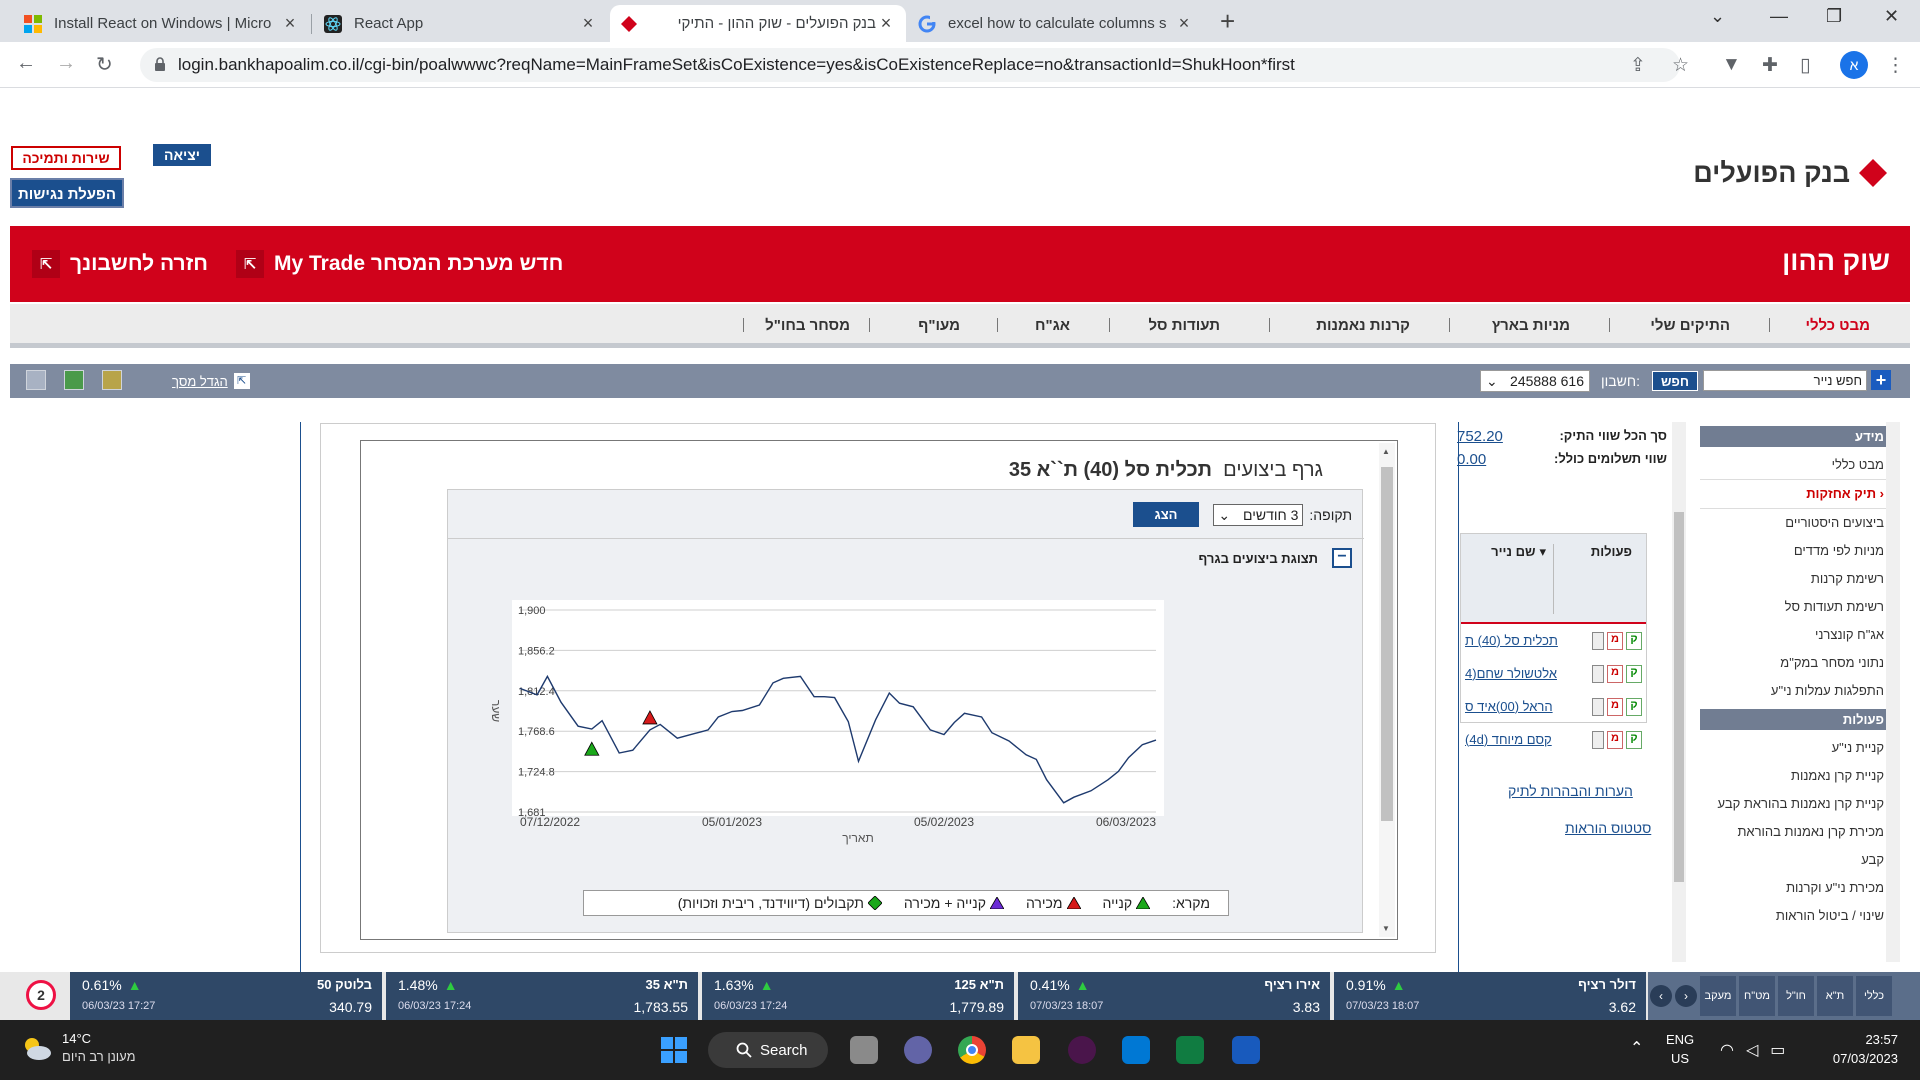 The width and height of the screenshot is (1920, 1080). Describe the element at coordinates (1480, 436) in the screenshot. I see `total-value: 752.20` at that location.